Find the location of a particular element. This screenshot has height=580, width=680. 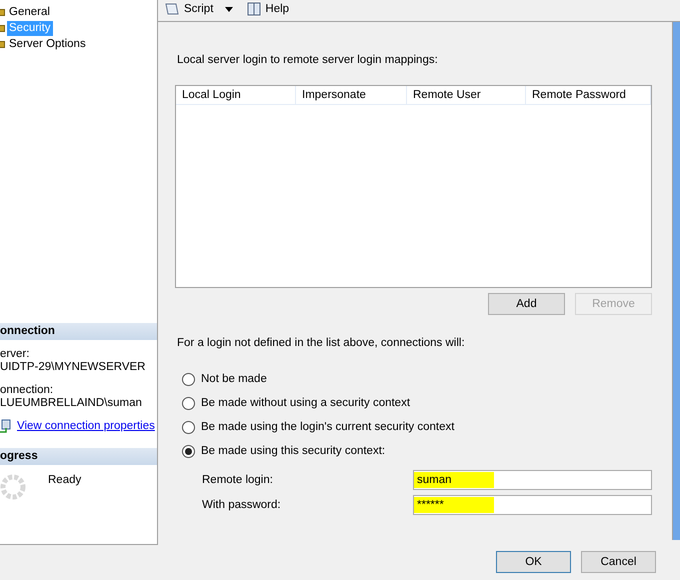

column-header: Remote User is located at coordinates (466, 95).